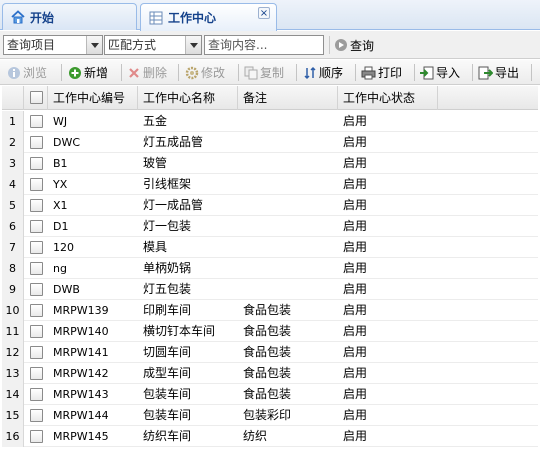 This screenshot has width=540, height=454. I want to click on select-all-checkbox, so click(36, 97).